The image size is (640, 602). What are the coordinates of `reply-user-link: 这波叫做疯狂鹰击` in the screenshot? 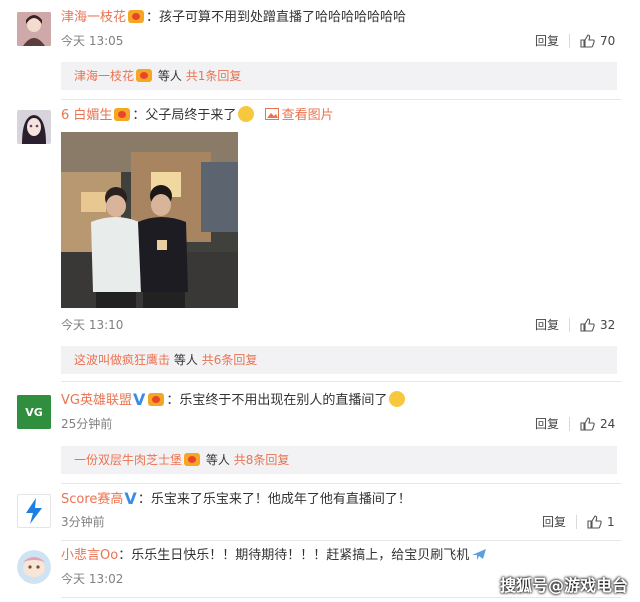 It's located at (122, 360).